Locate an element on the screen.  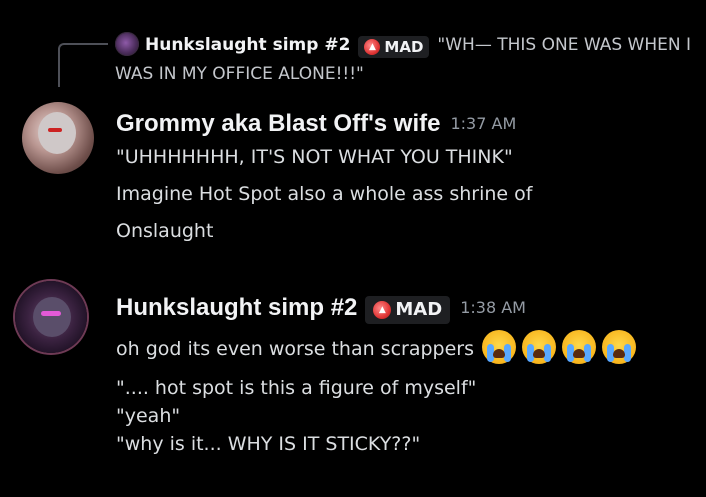
message-timestamp: 1:37 AM is located at coordinates (483, 123).